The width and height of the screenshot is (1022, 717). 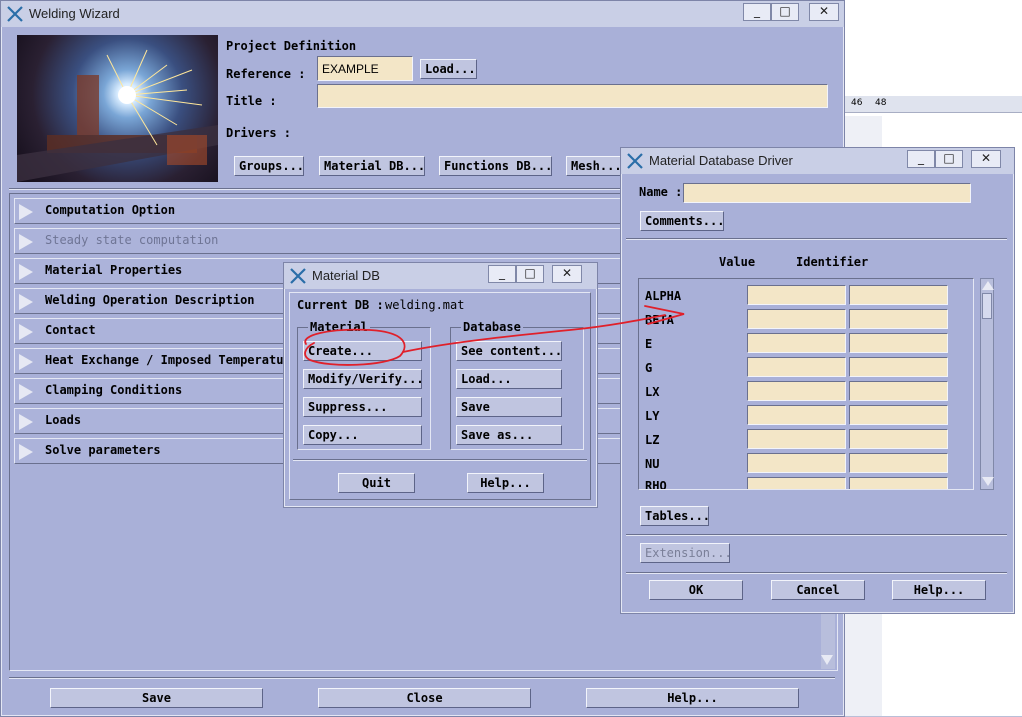 What do you see at coordinates (365, 68) in the screenshot?
I see `reference-input` at bounding box center [365, 68].